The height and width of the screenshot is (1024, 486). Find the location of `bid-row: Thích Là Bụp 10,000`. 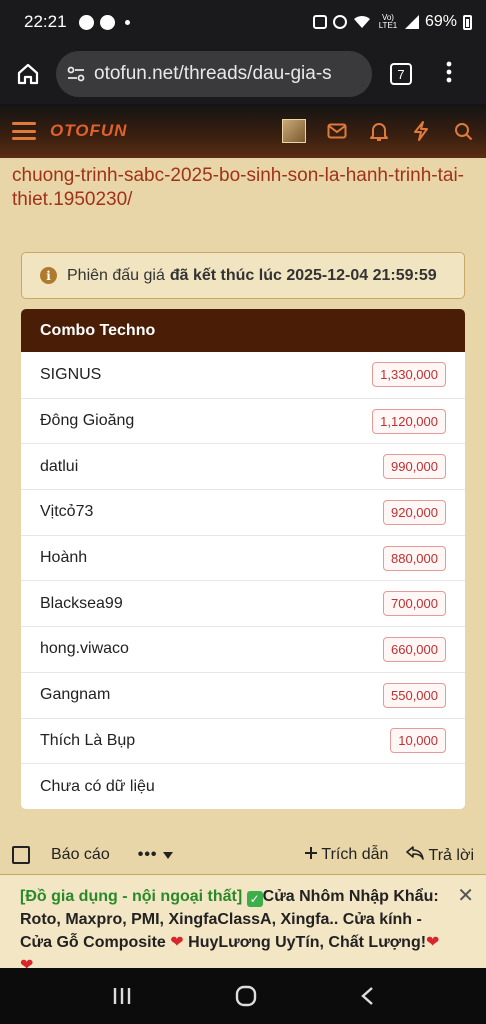

bid-row: Thích Là Bụp 10,000 is located at coordinates (243, 740).